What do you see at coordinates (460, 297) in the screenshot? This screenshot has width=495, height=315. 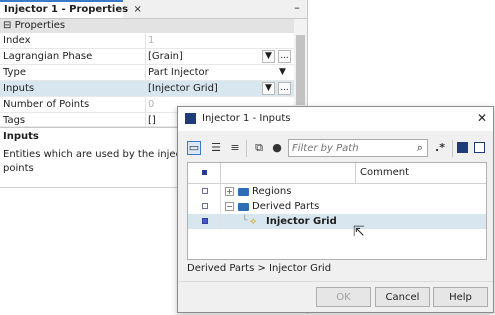 I see `help-button: Help` at bounding box center [460, 297].